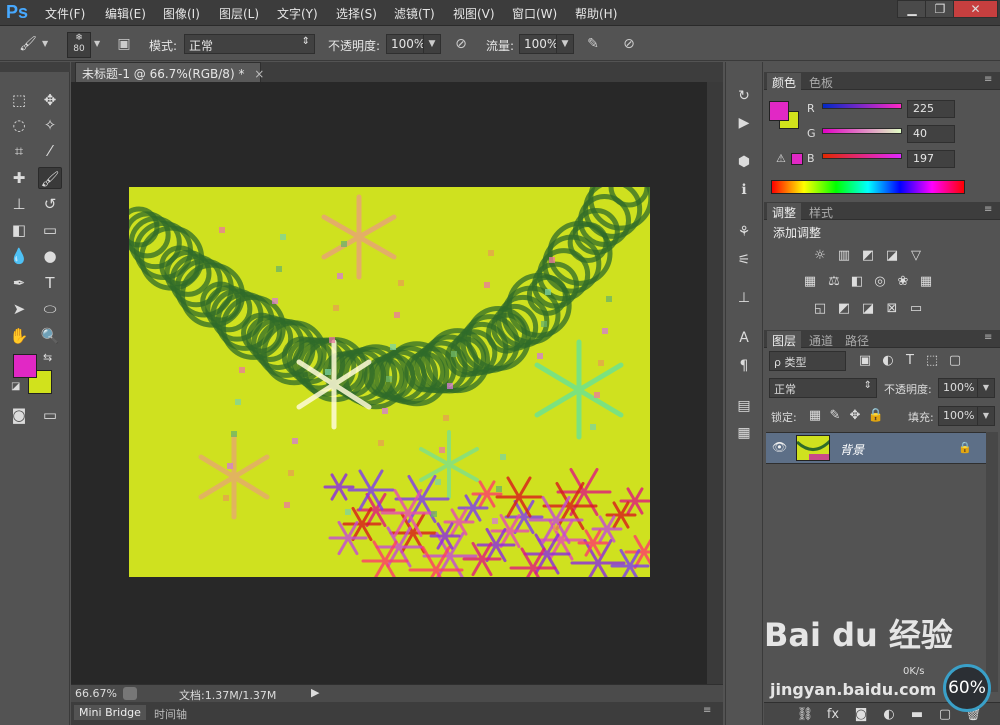 The height and width of the screenshot is (725, 1000). Describe the element at coordinates (474, 13) in the screenshot. I see `menu-view: 视图(V)` at that location.